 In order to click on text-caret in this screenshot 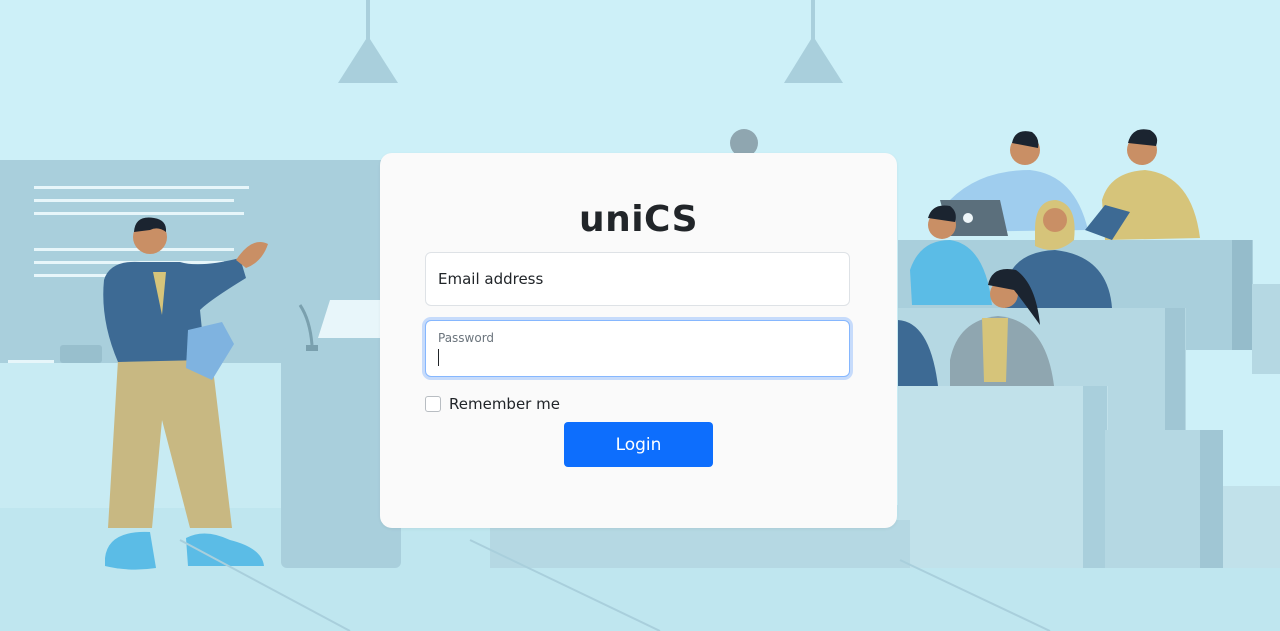, I will do `click(438, 357)`.